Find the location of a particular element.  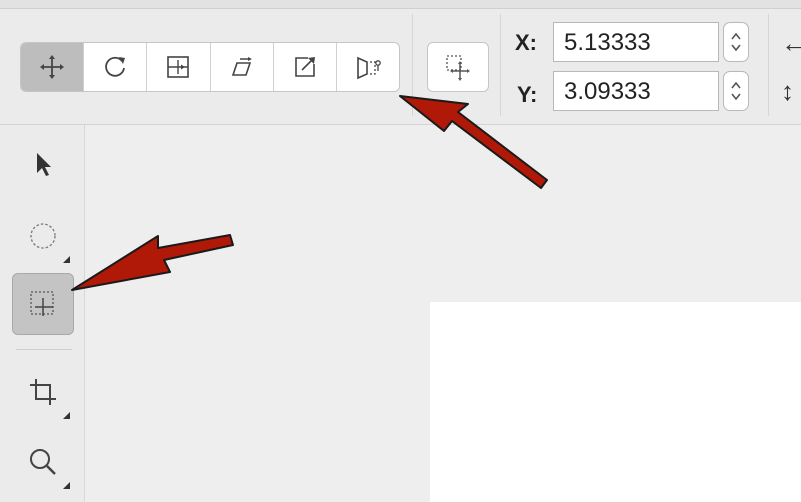

move-mode-button is located at coordinates (53, 67).